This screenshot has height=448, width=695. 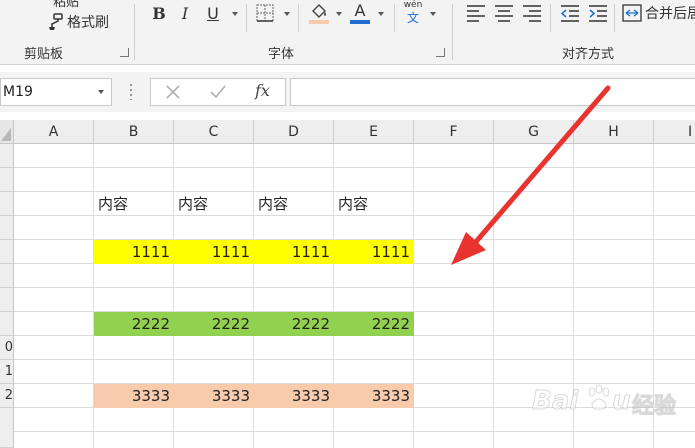 I want to click on red-arrow-annotation-icon, so click(x=531, y=175).